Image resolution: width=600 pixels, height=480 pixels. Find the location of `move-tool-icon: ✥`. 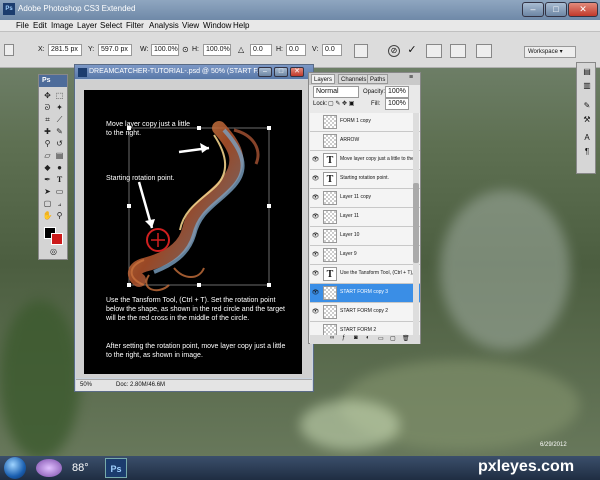

move-tool-icon: ✥ is located at coordinates (47, 96).